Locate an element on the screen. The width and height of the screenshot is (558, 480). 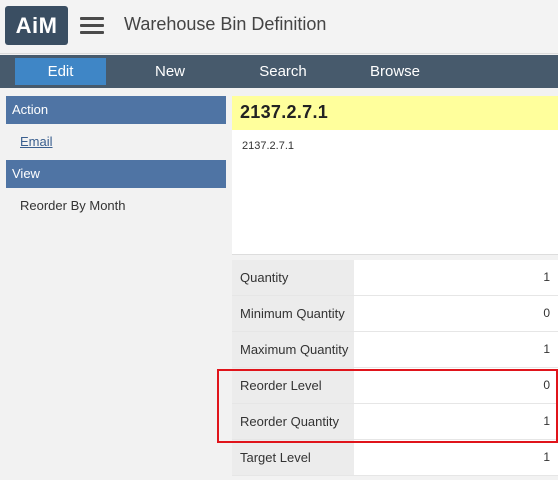
reorder-quantity-row: Reorder Quantity 1 is located at coordinates (395, 422).